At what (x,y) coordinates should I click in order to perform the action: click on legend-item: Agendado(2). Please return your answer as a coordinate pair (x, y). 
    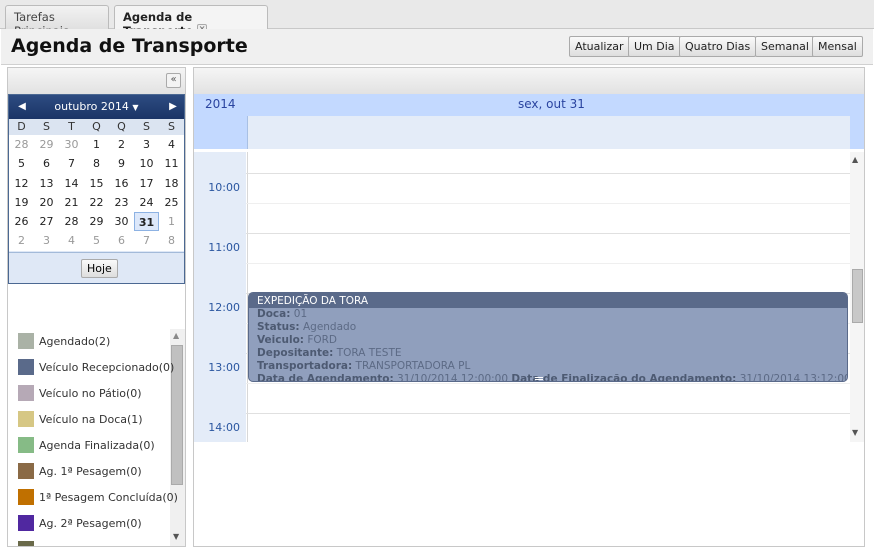
    Looking at the image, I should click on (64, 341).